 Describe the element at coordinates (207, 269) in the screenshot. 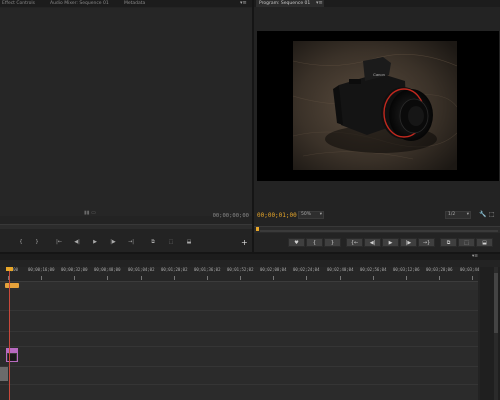

I see `ruler-label: 00;01;36;02` at that location.